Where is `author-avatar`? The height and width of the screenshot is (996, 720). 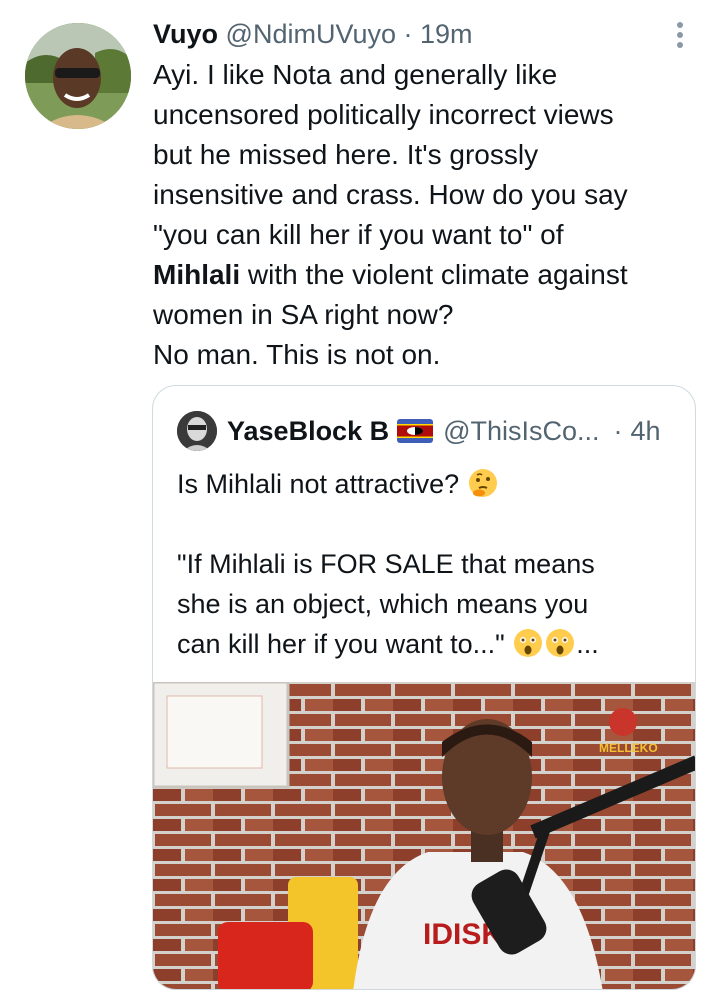
author-avatar is located at coordinates (78, 76).